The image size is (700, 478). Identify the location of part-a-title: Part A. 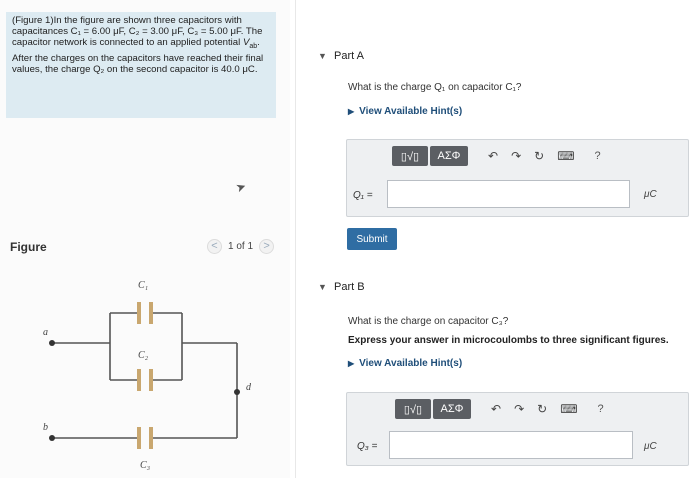
(349, 56).